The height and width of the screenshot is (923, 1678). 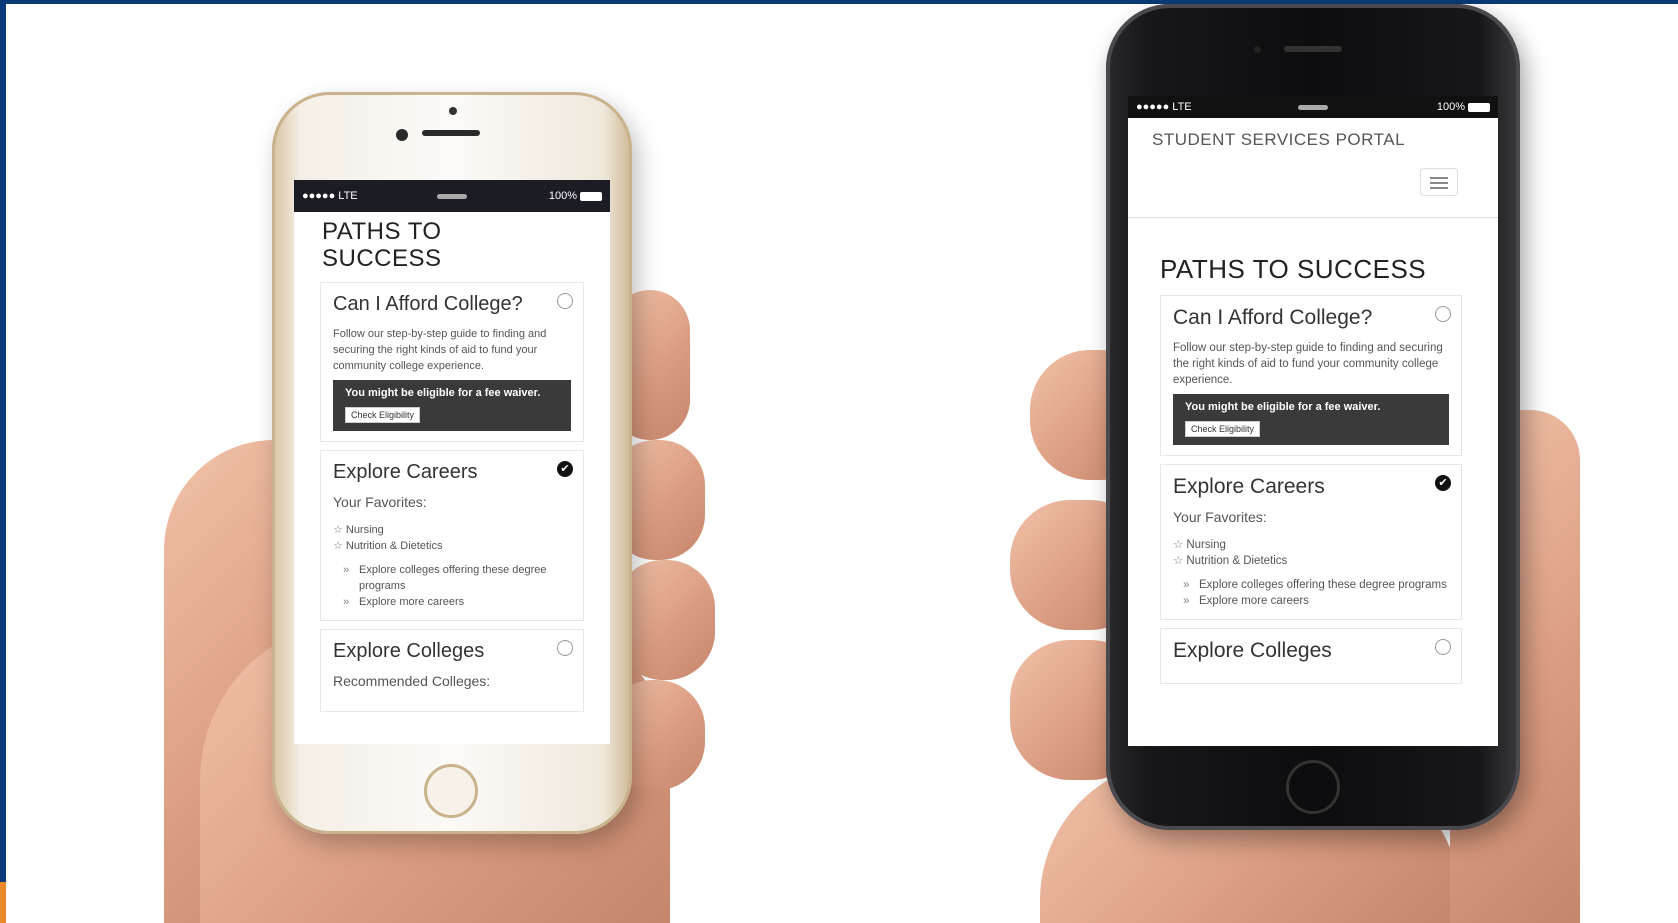 I want to click on card-explore-colleges: Explore Colleges, so click(x=1311, y=656).